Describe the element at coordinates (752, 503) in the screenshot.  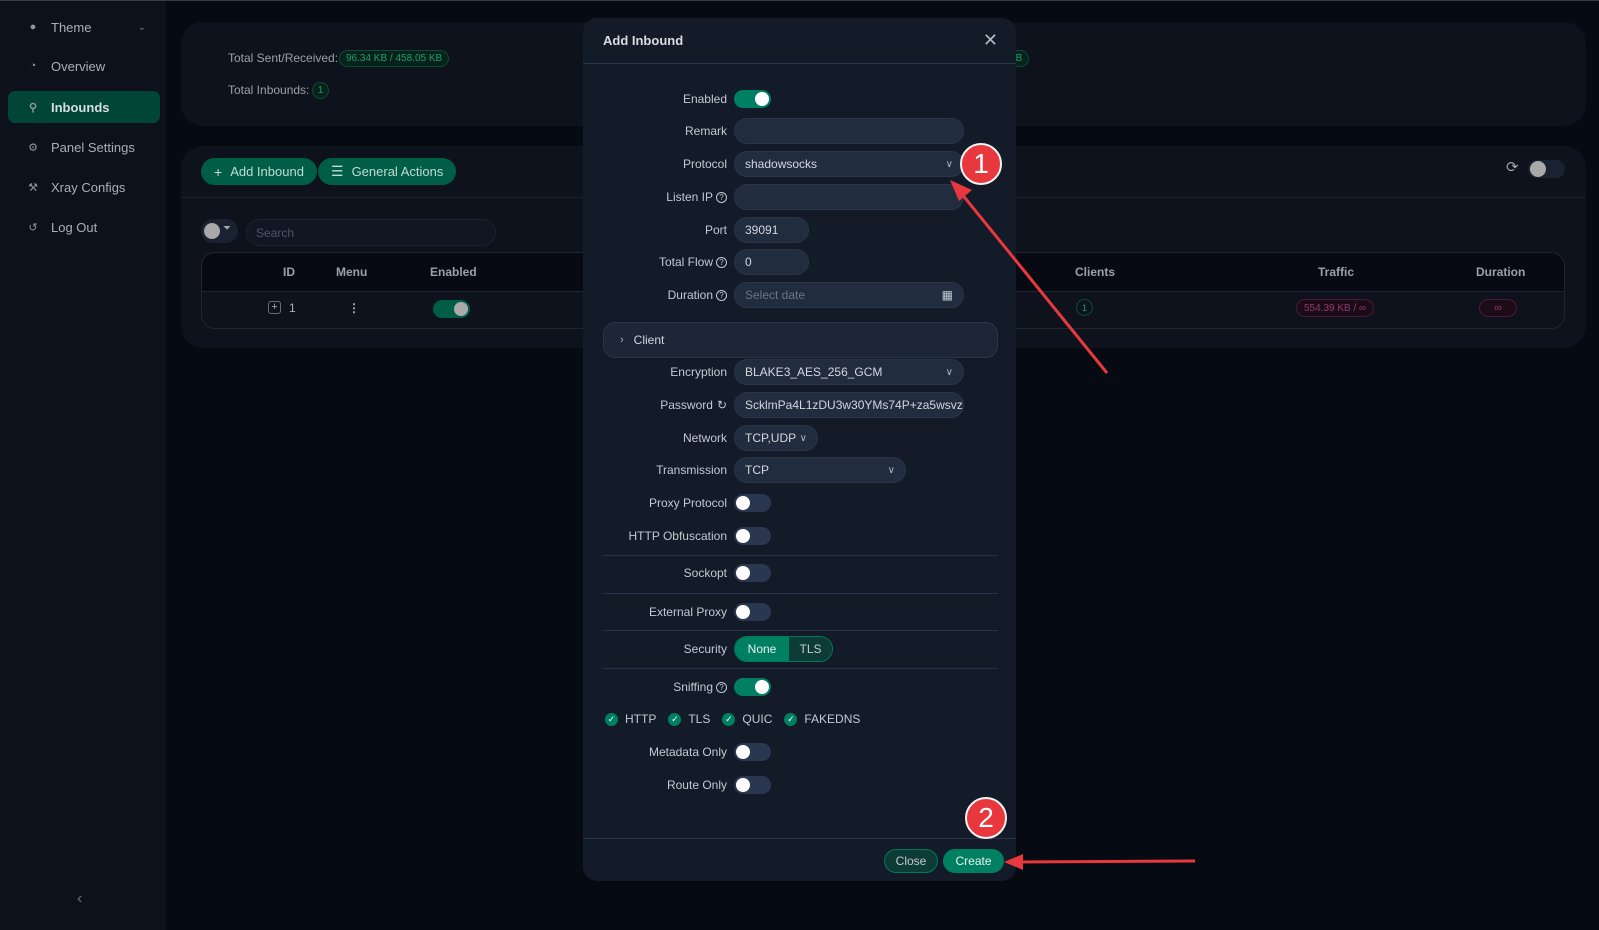
I see `proxy-protocol-toggle` at that location.